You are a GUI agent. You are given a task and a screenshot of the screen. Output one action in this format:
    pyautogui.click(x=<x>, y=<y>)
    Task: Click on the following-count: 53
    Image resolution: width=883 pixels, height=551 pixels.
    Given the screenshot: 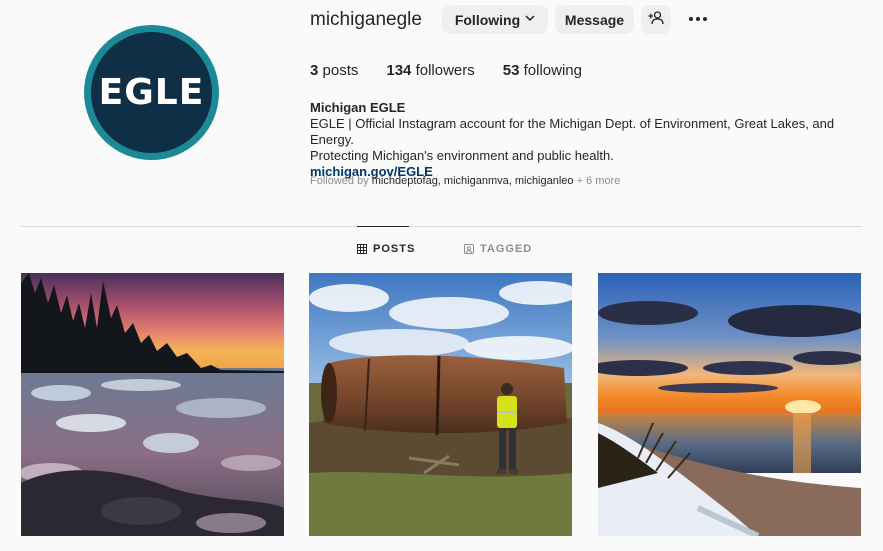 What is the action you would take?
    pyautogui.click(x=511, y=70)
    